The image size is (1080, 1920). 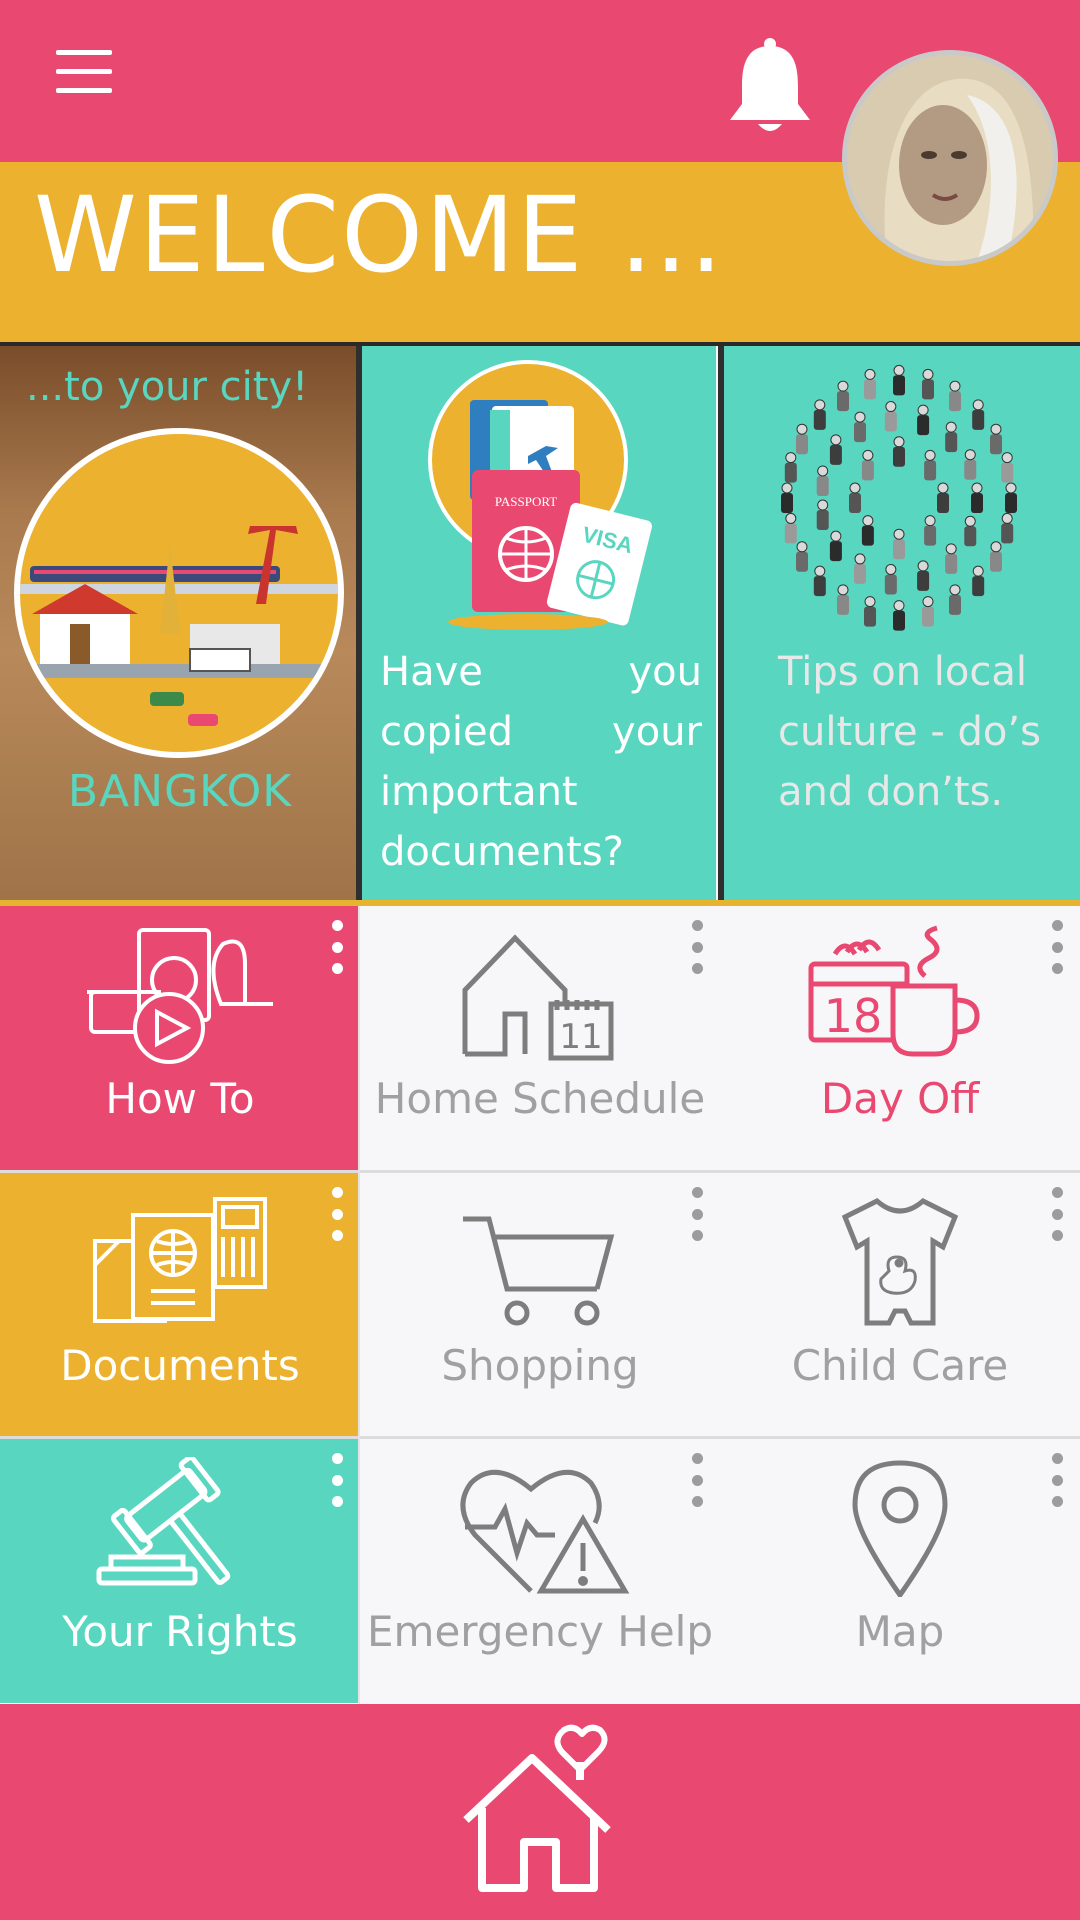 What do you see at coordinates (540, 994) in the screenshot?
I see `home-schedule-icon: 11` at bounding box center [540, 994].